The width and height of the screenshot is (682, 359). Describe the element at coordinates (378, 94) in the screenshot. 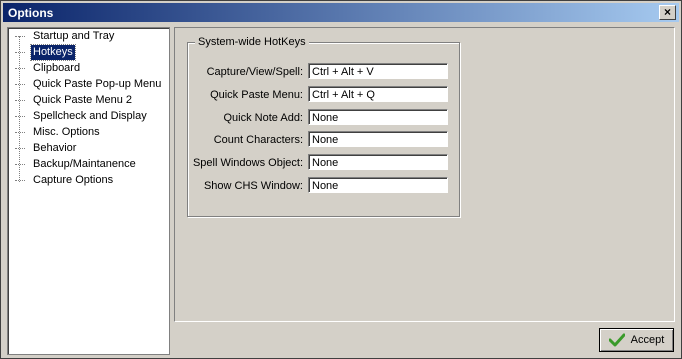

I see `quick-paste-menu-hotkey-field: Ctrl + Alt + Q` at that location.